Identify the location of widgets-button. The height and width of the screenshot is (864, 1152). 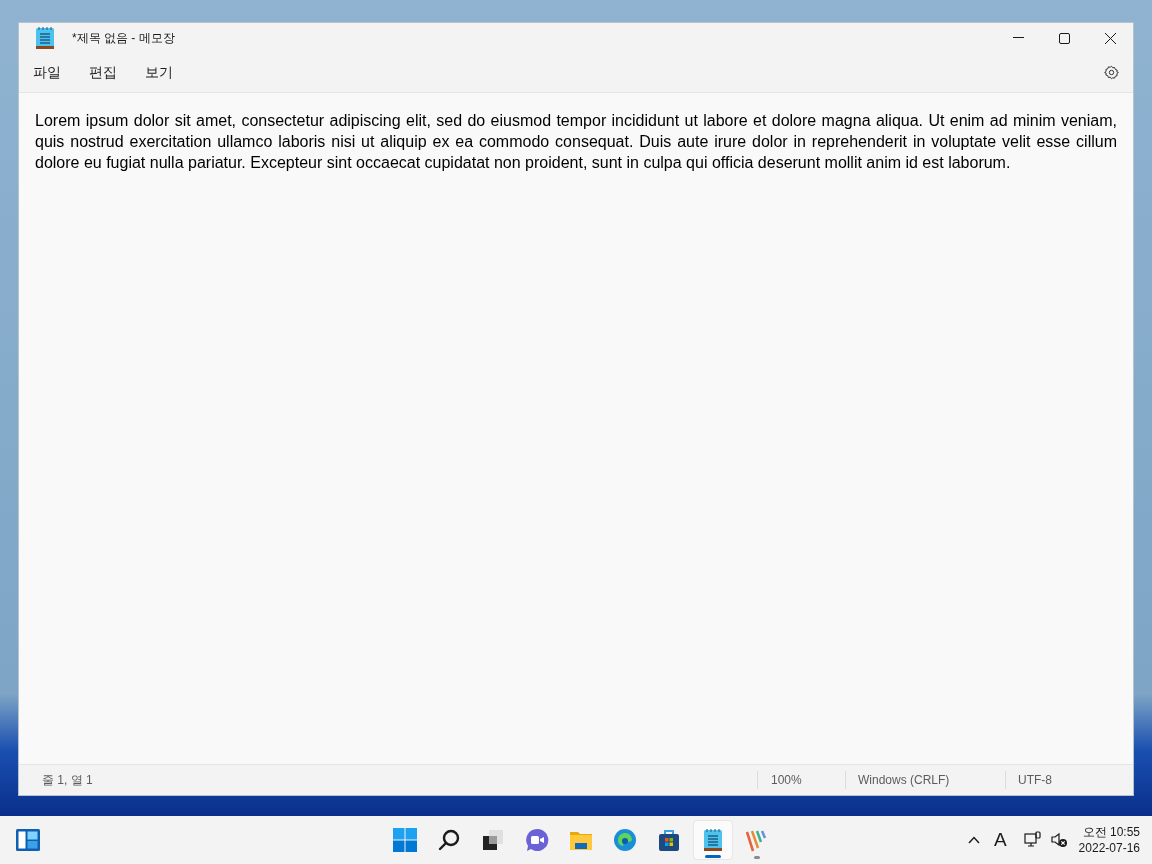
(28, 840).